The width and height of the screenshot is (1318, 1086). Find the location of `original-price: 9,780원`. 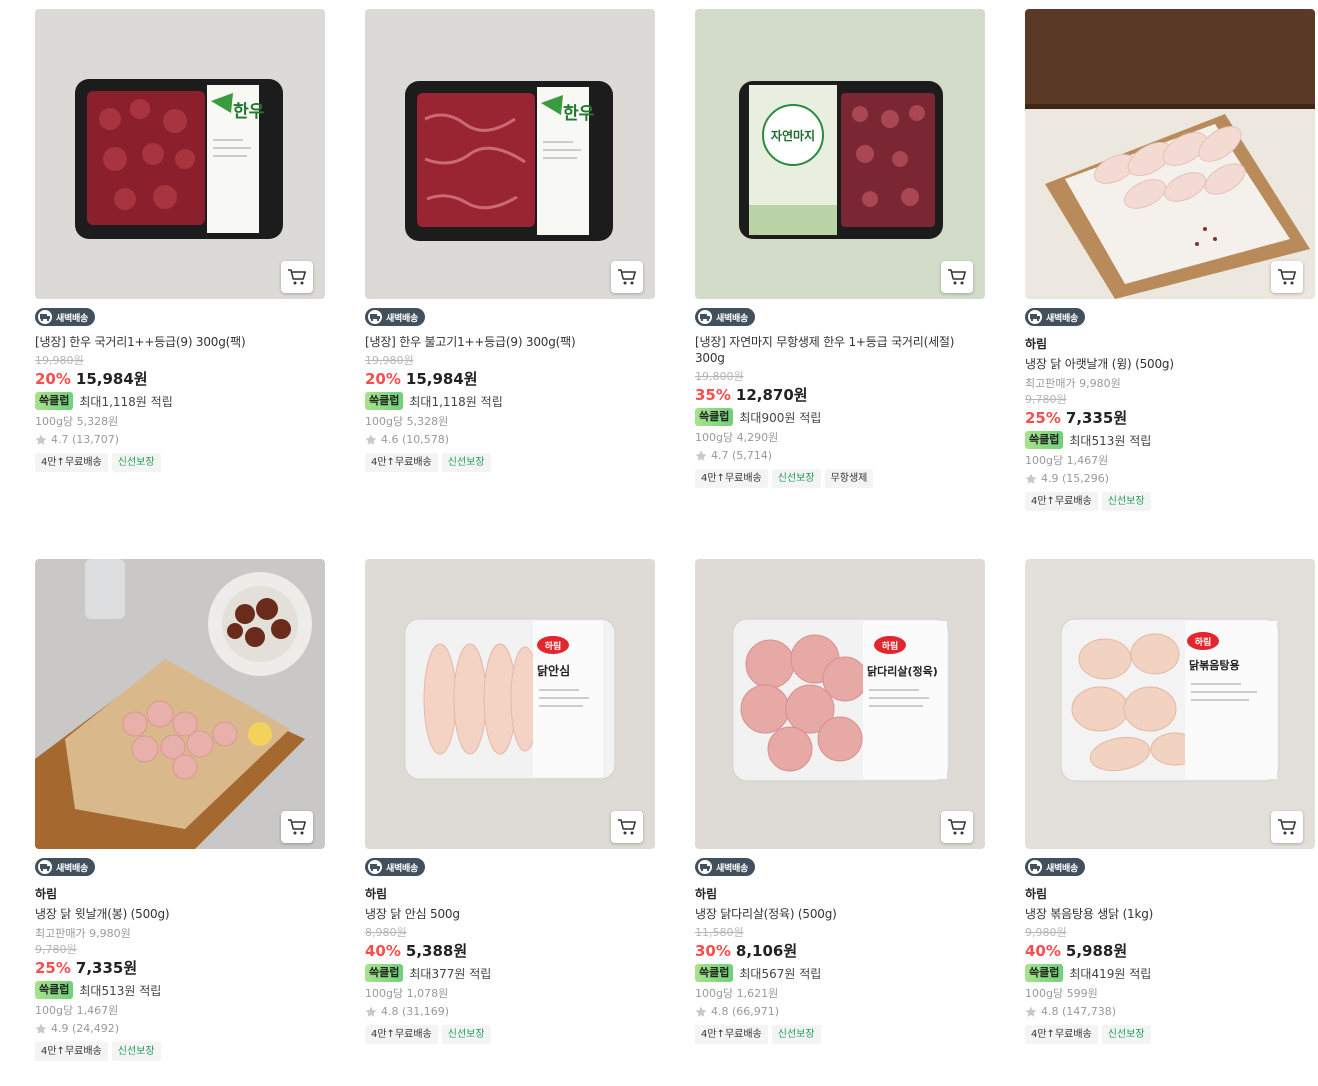

original-price: 9,780원 is located at coordinates (1046, 399).